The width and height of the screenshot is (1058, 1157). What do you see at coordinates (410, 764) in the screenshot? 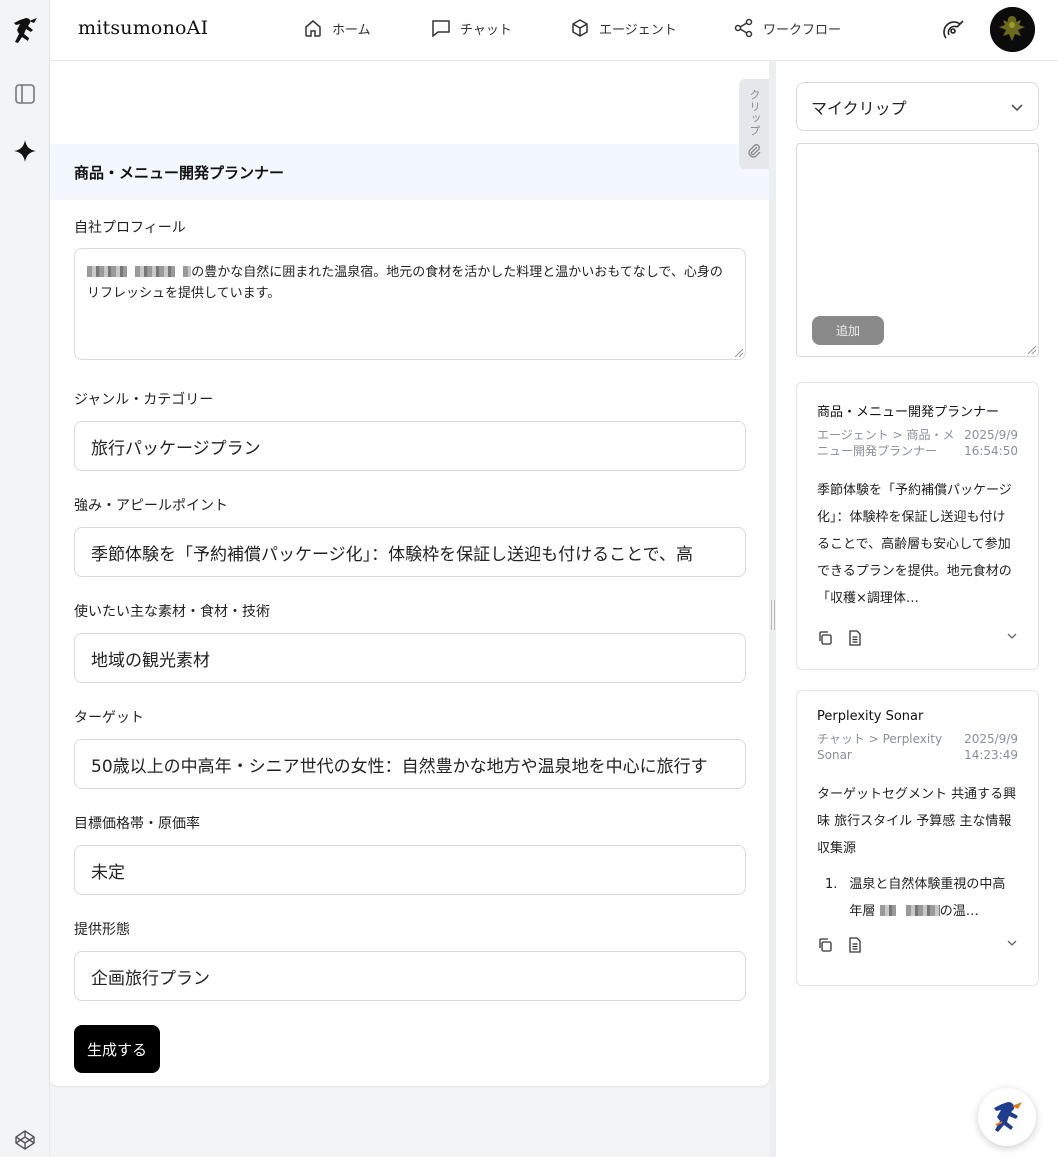
I see `target-input: 50歳以上の中高年・シニア世代の女性：自然豊かな地方や温泉地を中心に旅行す` at bounding box center [410, 764].